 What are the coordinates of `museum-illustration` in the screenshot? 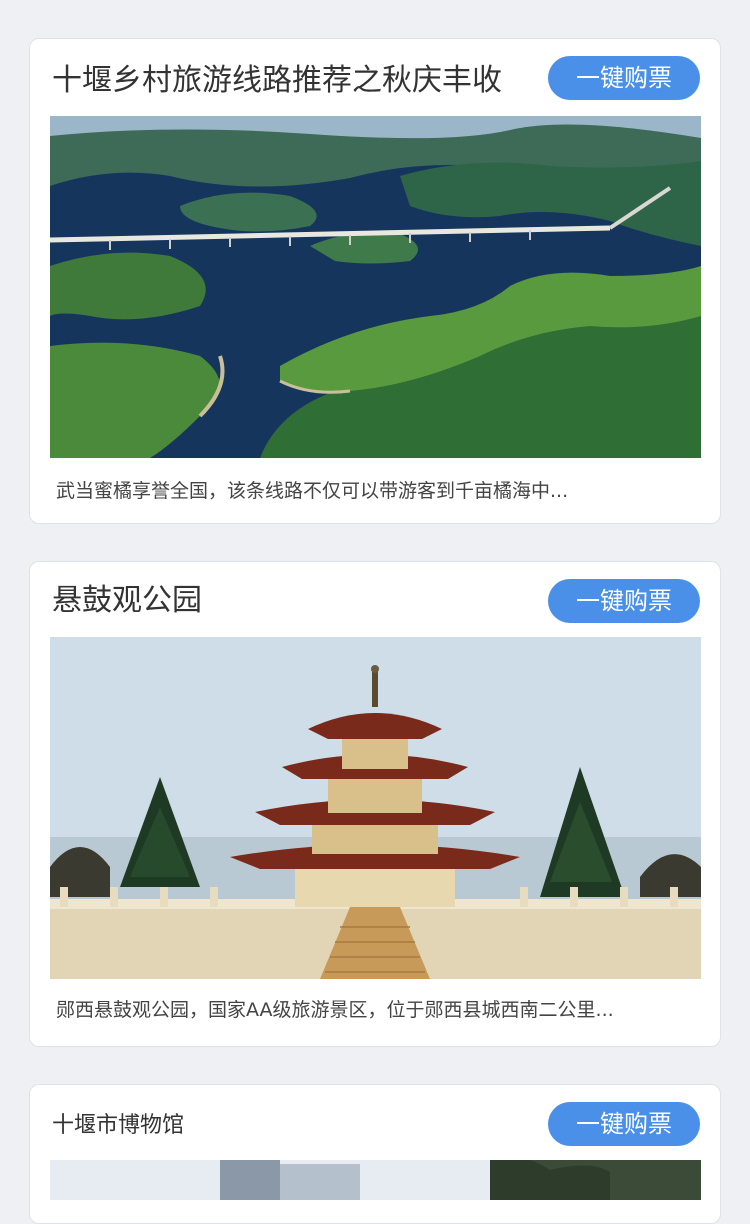 It's located at (375, 1180).